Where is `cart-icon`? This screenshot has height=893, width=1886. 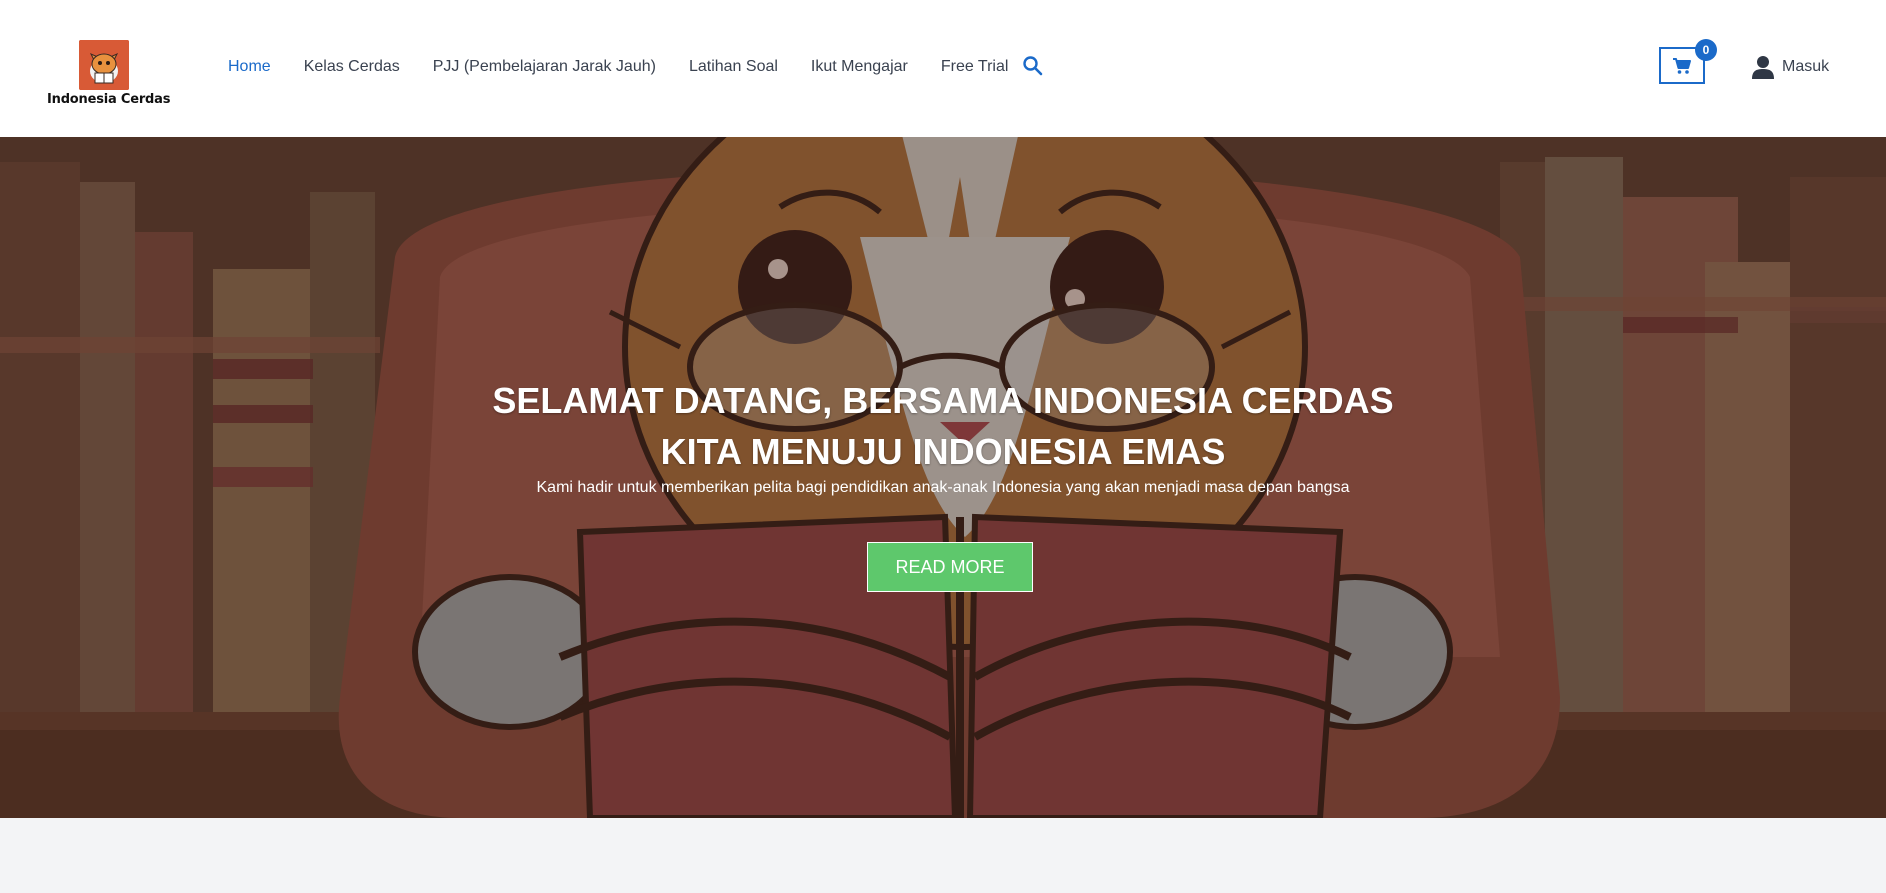 cart-icon is located at coordinates (1682, 65).